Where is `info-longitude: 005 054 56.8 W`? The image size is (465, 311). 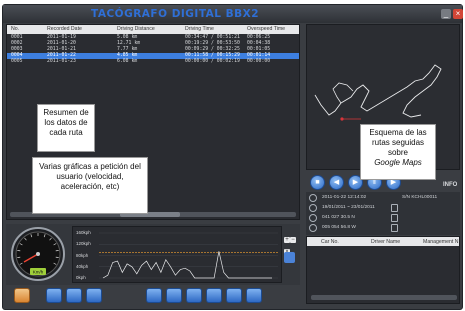
info-longitude: 005 054 56.8 W is located at coordinates (339, 227).